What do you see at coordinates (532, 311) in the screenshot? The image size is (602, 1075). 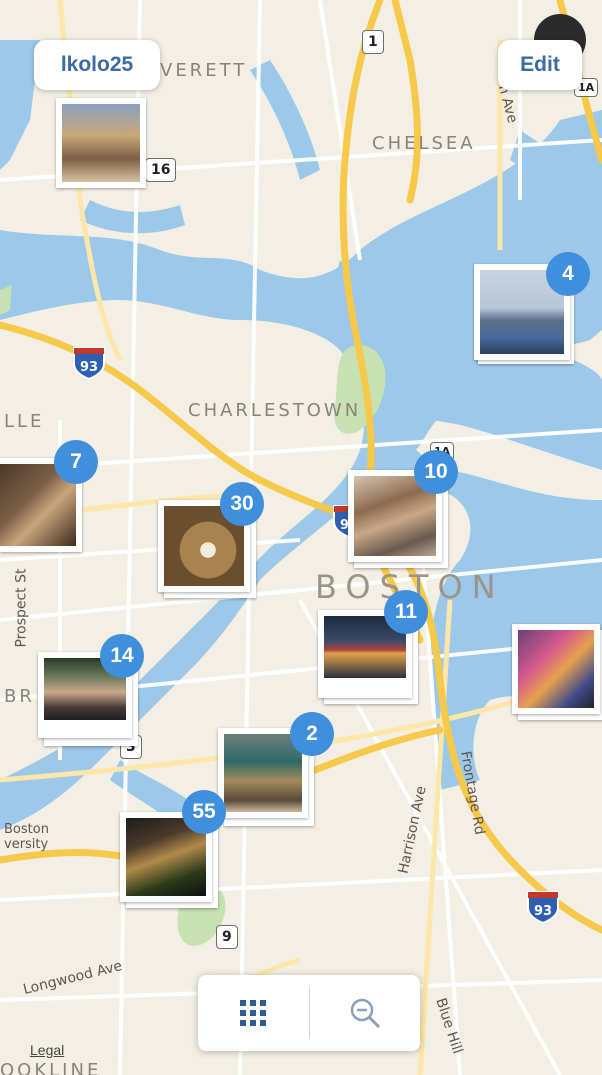 I see `photo-cluster: 4` at bounding box center [532, 311].